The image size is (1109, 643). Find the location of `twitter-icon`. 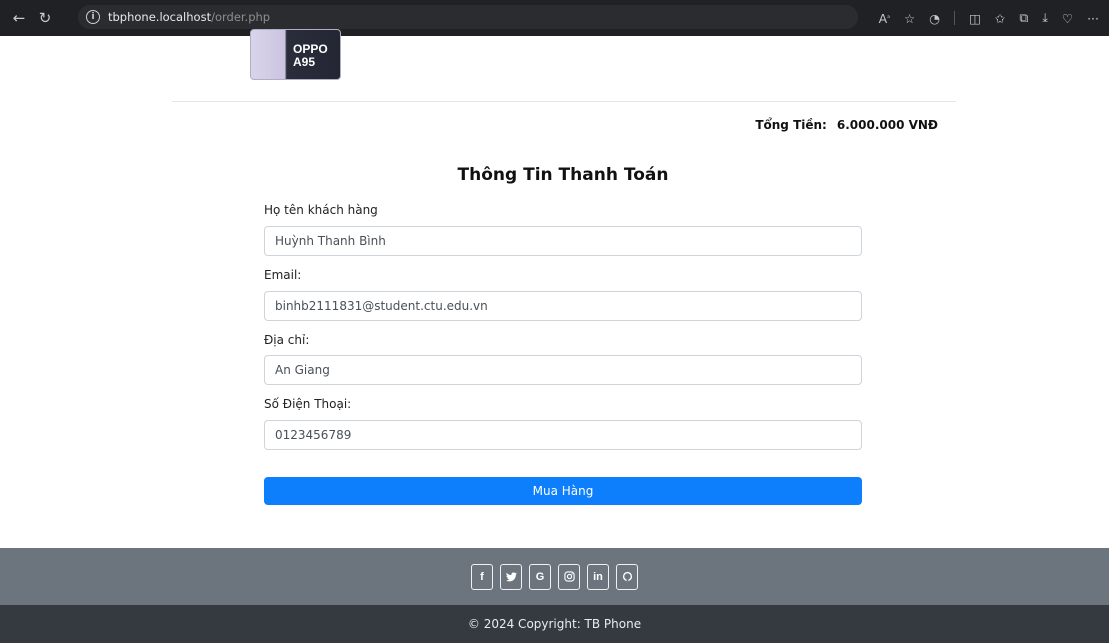

twitter-icon is located at coordinates (511, 576).